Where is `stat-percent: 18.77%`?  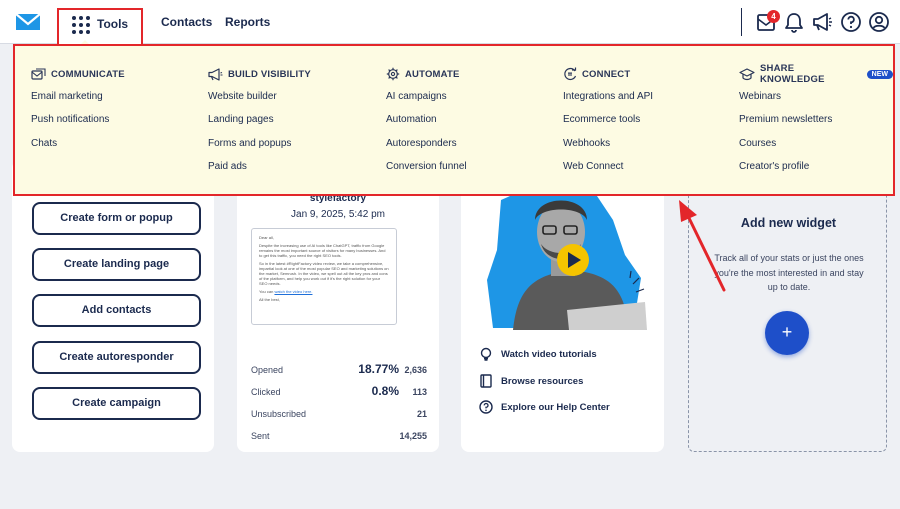
stat-percent: 18.77% is located at coordinates (378, 369).